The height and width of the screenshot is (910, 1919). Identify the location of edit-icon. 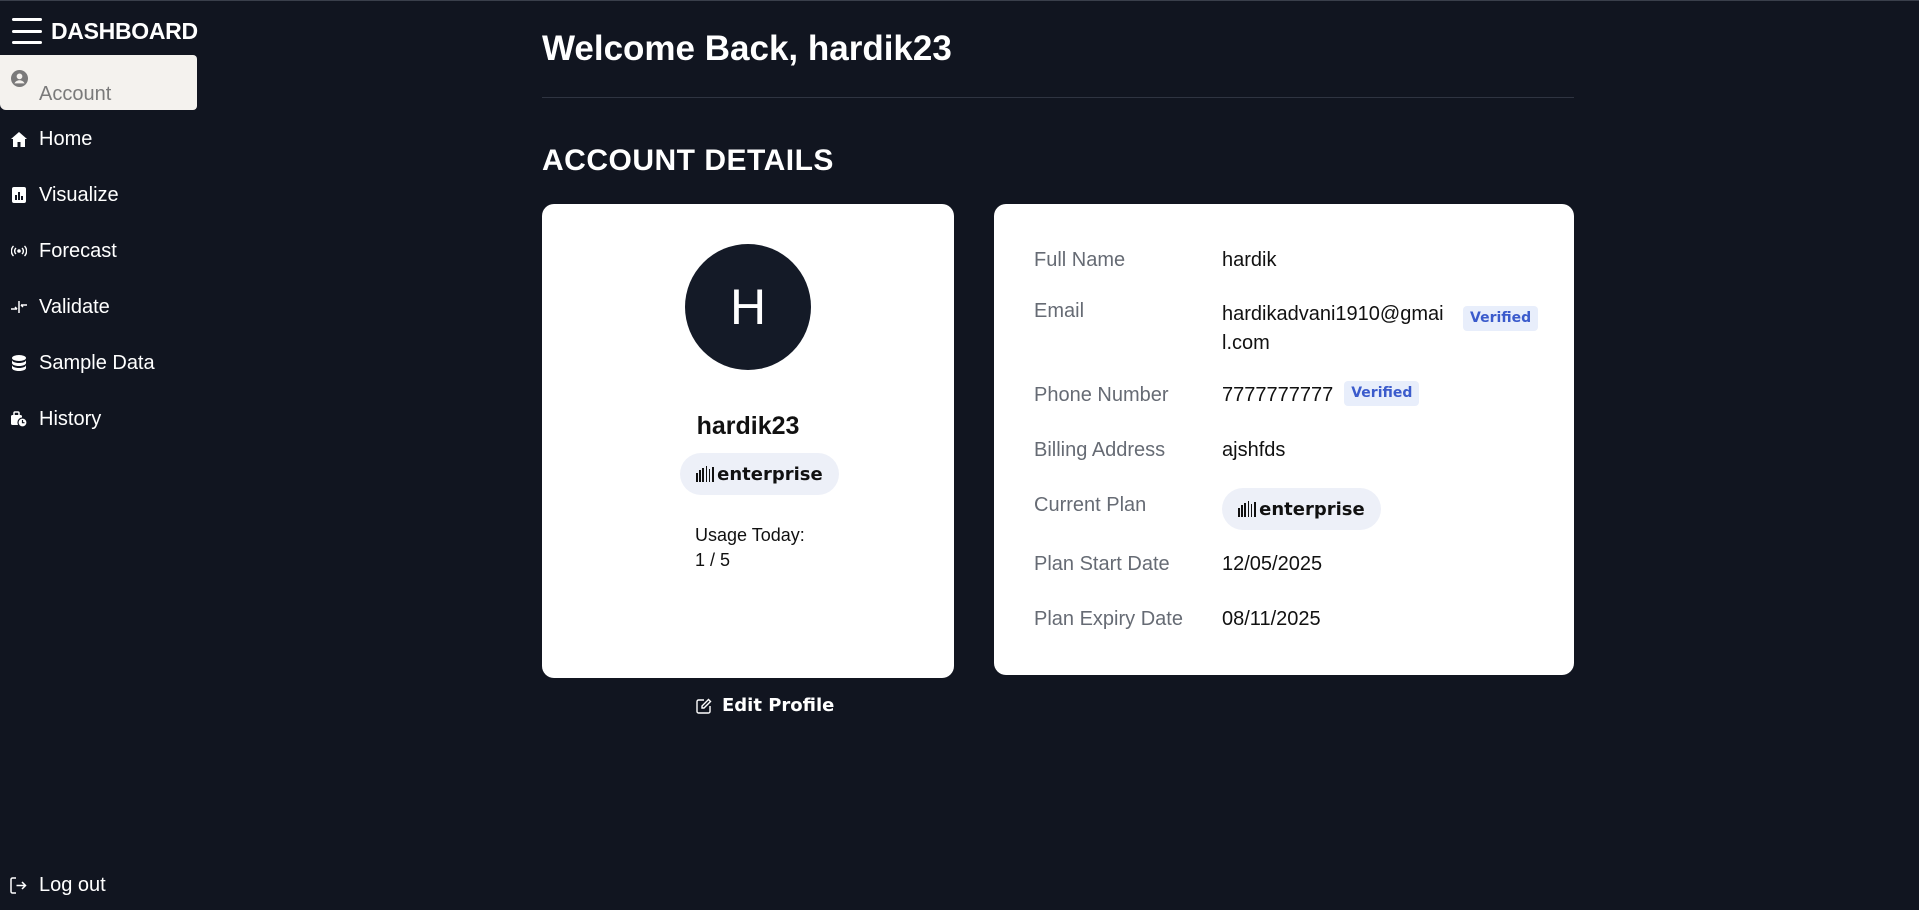
(704, 706).